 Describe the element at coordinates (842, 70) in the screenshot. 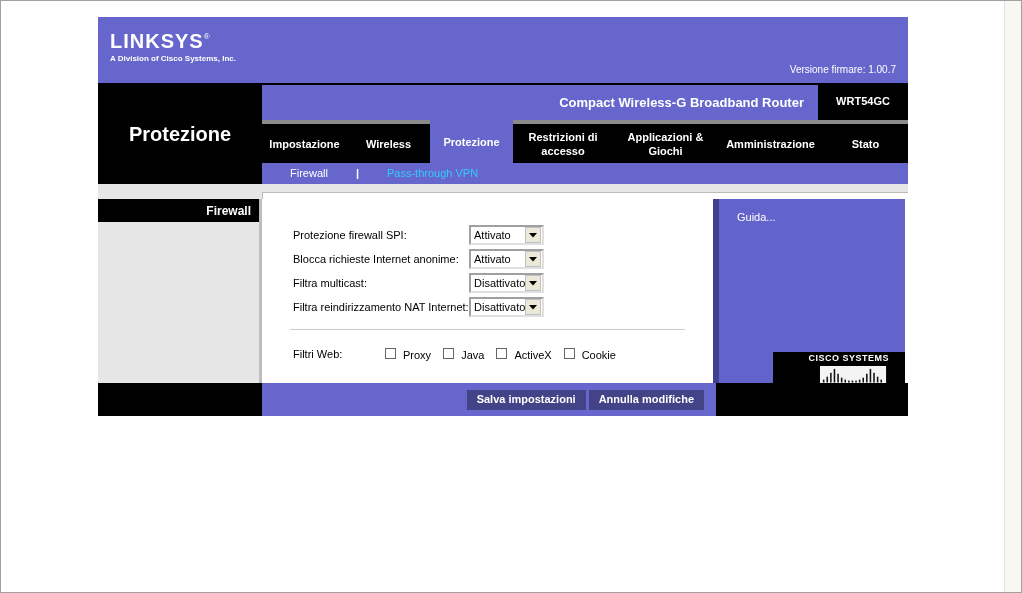

I see `firmware-version: Versione firmare: 1.00.7` at that location.